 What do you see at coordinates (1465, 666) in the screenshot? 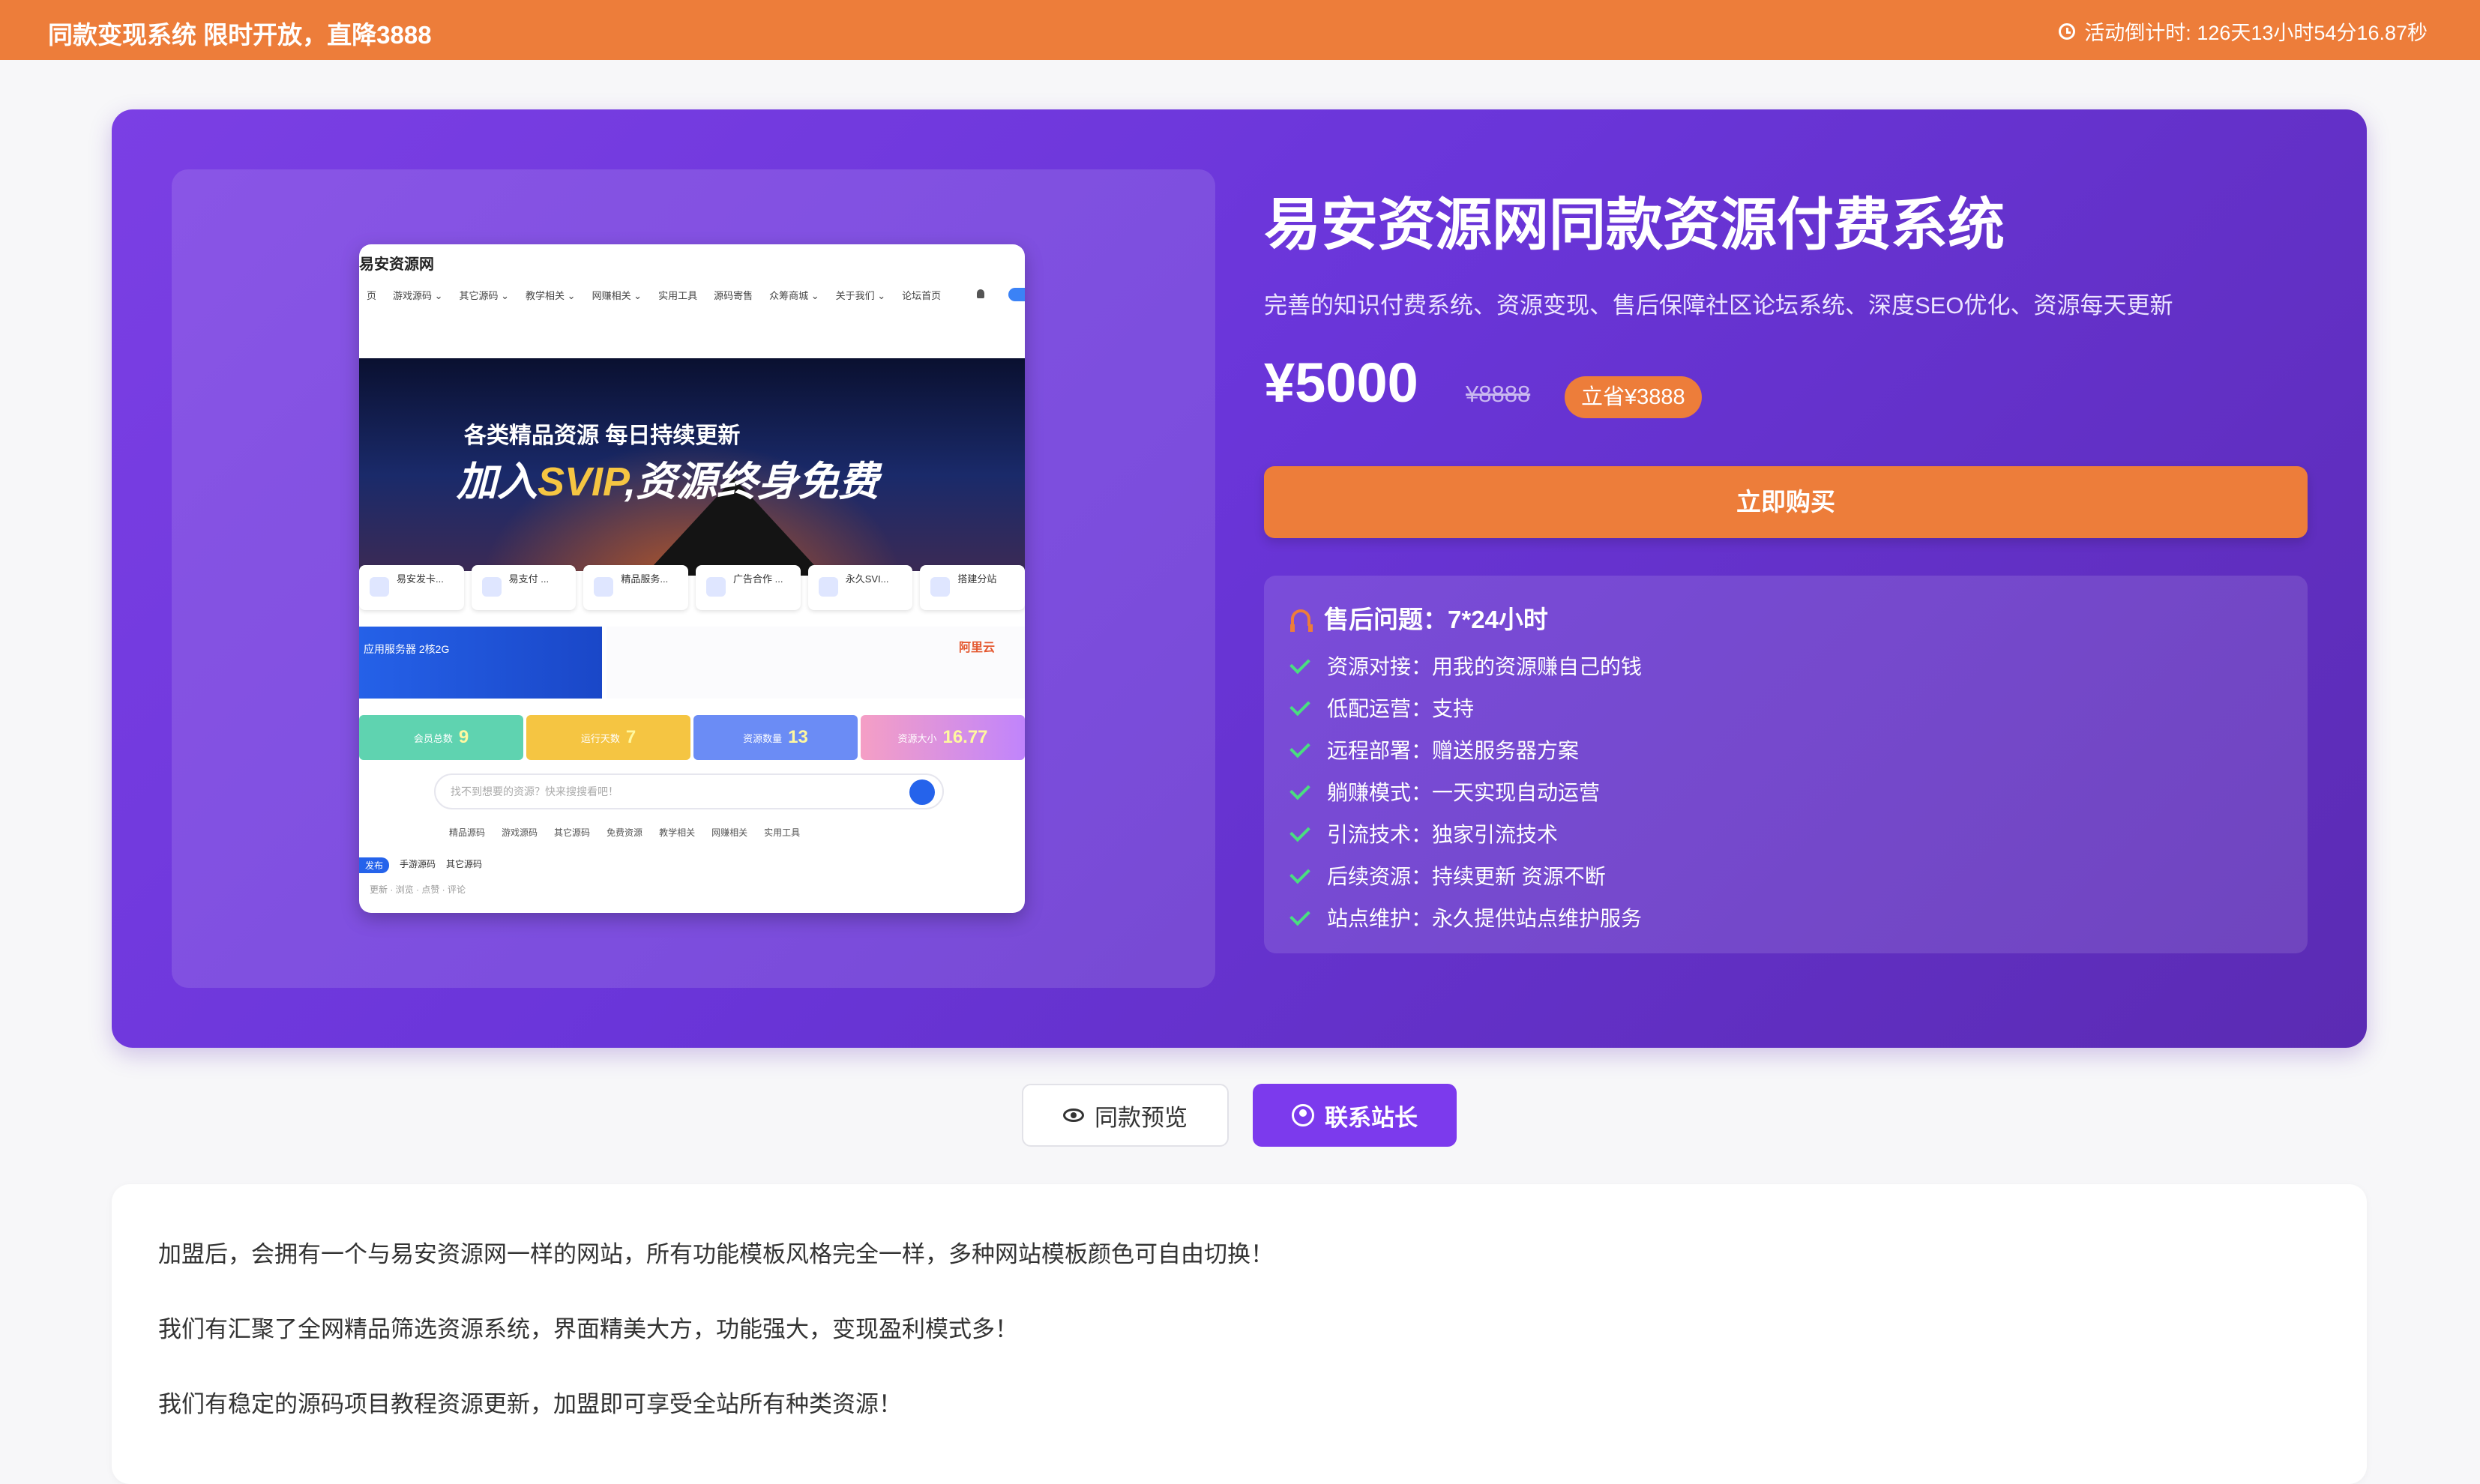
I see `feature-item: 资源对接：用我的资源赚自己的钱` at bounding box center [1465, 666].